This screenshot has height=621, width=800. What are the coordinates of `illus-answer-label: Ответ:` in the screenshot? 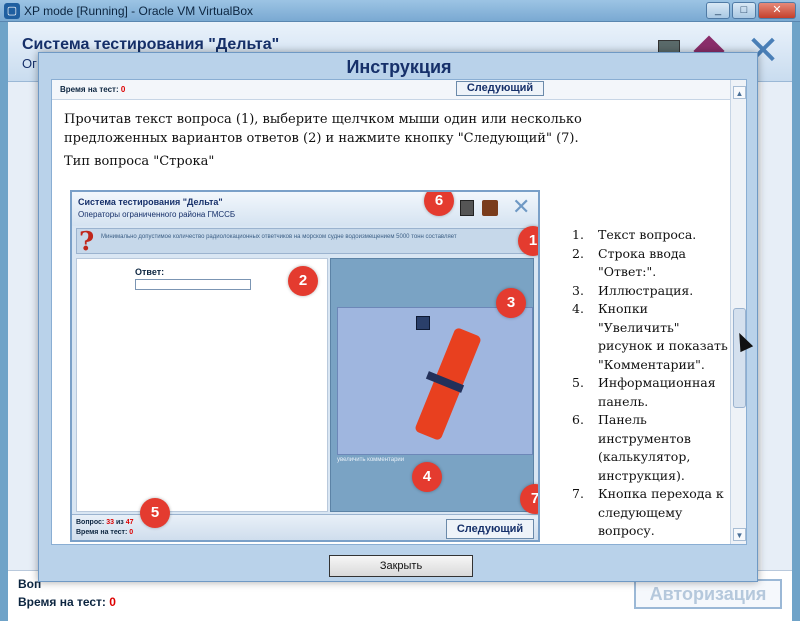 It's located at (150, 272).